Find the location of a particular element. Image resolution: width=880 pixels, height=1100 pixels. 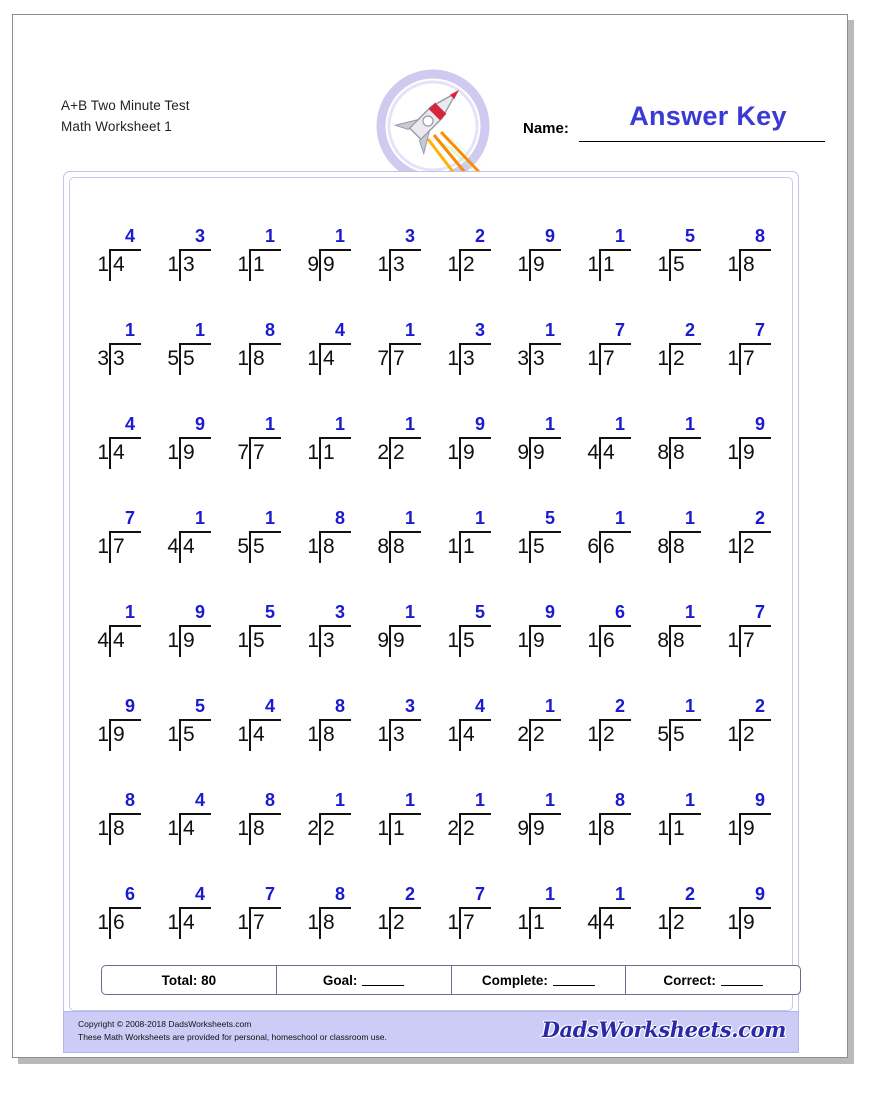

complete-blank is located at coordinates (573, 980).